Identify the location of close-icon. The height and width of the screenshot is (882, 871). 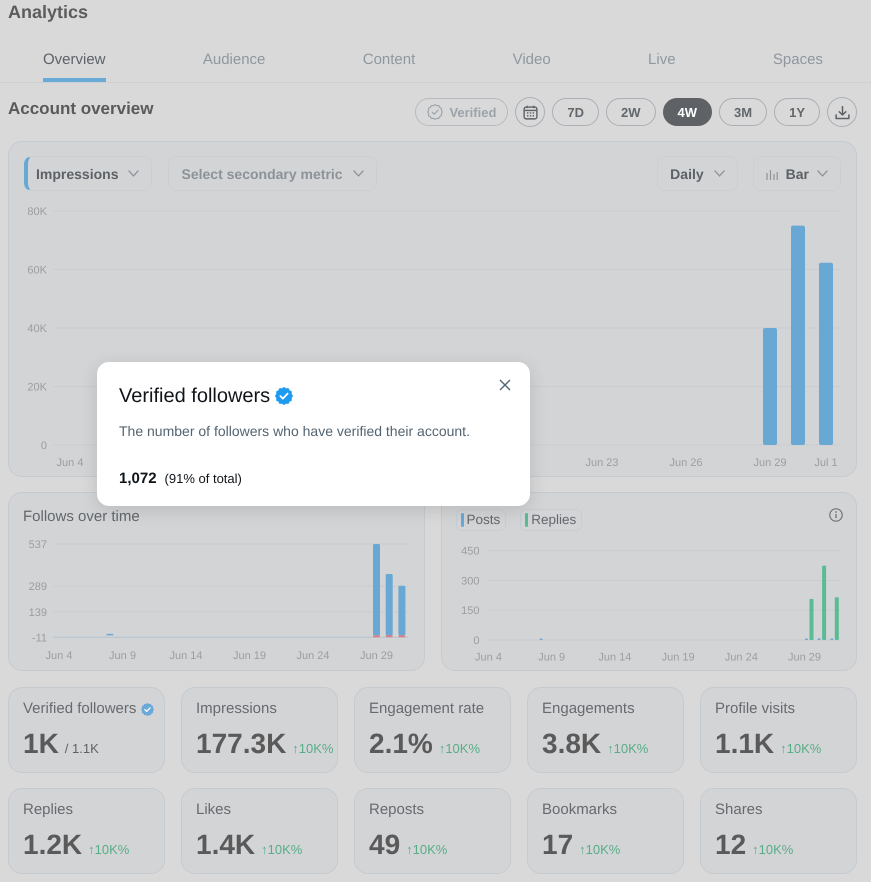
(505, 385).